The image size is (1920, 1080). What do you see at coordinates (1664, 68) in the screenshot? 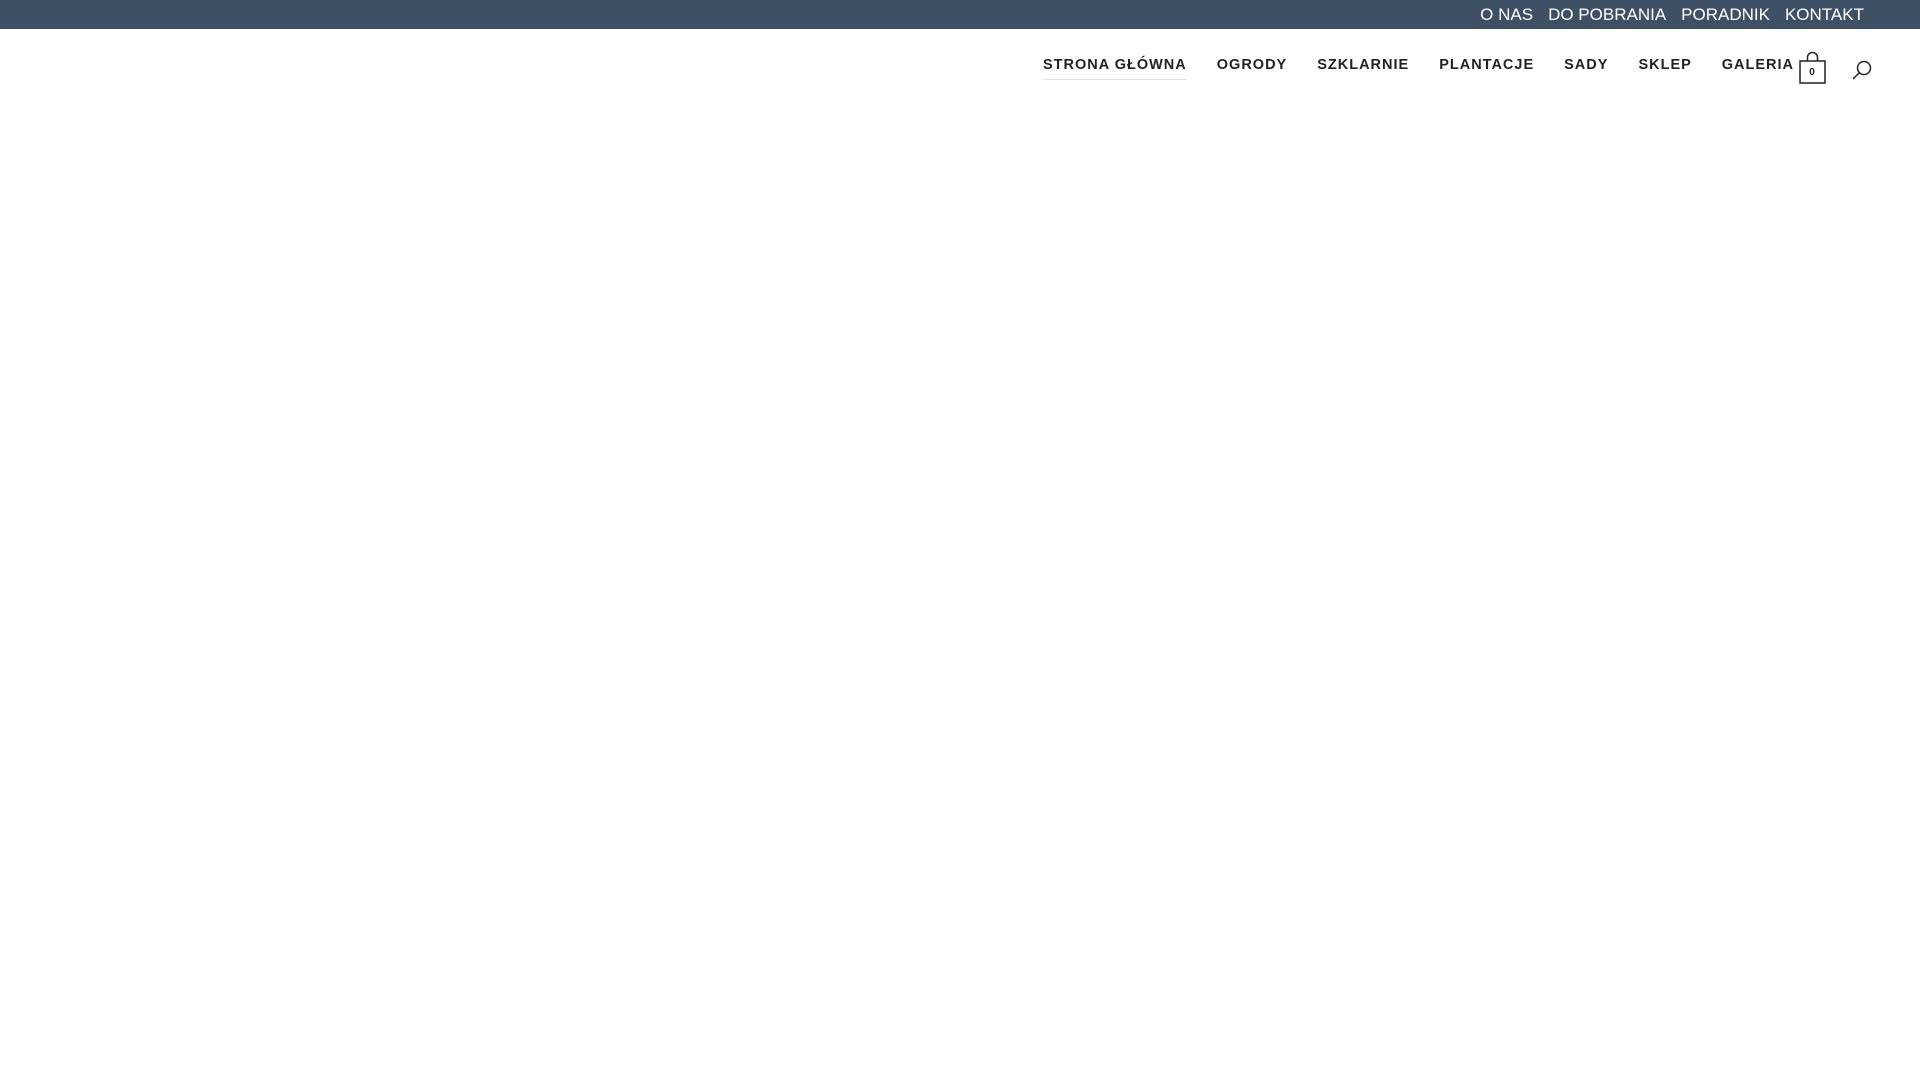
I see `nav-item-sklep: SKLEP` at bounding box center [1664, 68].